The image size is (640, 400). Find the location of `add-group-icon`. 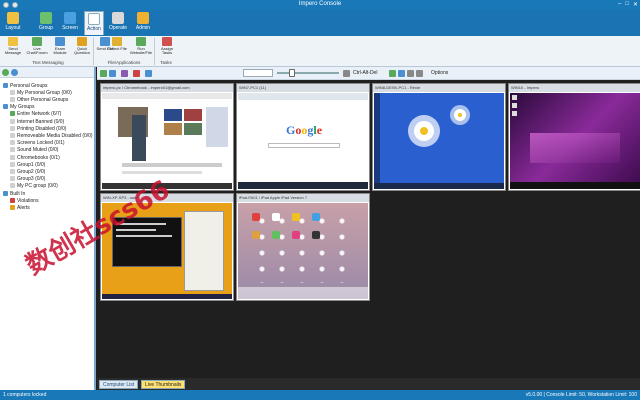

add-group-icon is located at coordinates (5, 72).